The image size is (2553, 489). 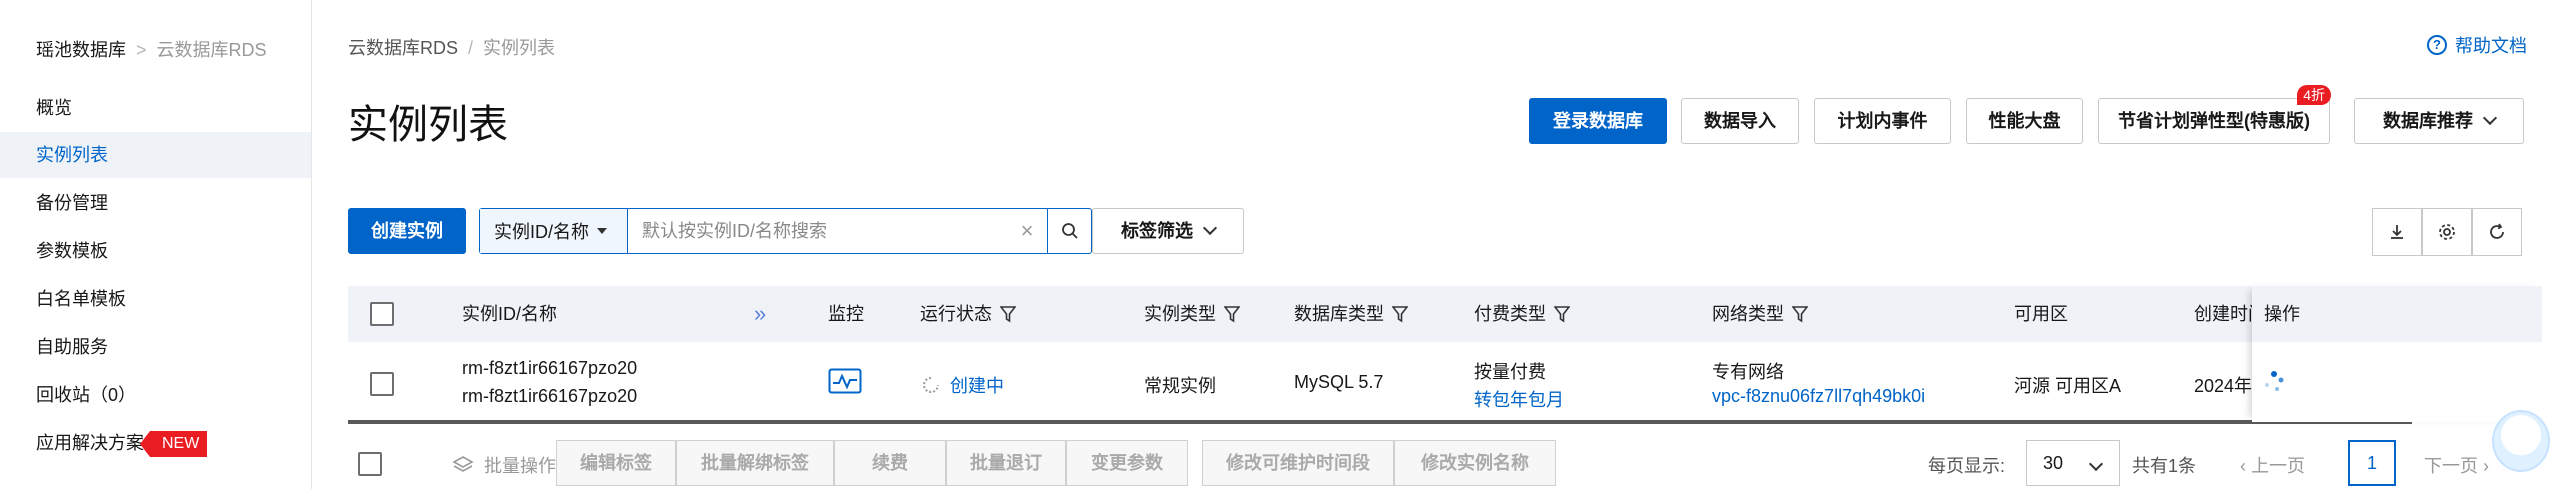 What do you see at coordinates (1522, 314) in the screenshot?
I see `column-pay-type: 付费类型` at bounding box center [1522, 314].